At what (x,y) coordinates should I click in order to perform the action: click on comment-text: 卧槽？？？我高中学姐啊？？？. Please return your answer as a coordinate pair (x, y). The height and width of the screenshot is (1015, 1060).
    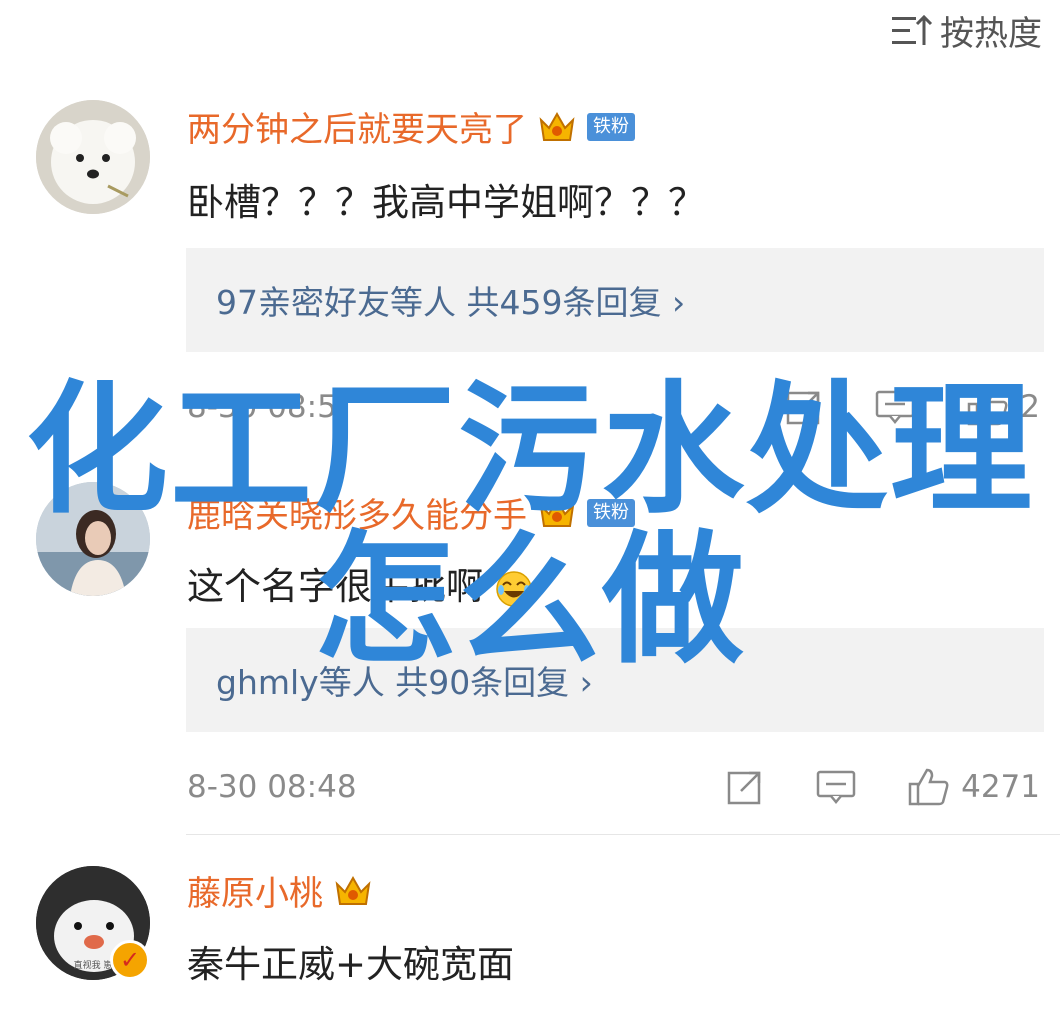
    Looking at the image, I should click on (446, 202).